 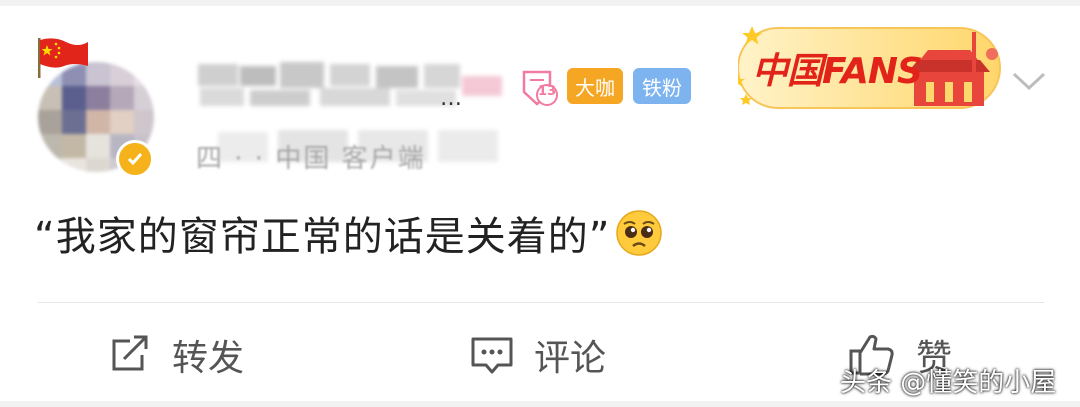 I want to click on level-number: 13, so click(x=547, y=91).